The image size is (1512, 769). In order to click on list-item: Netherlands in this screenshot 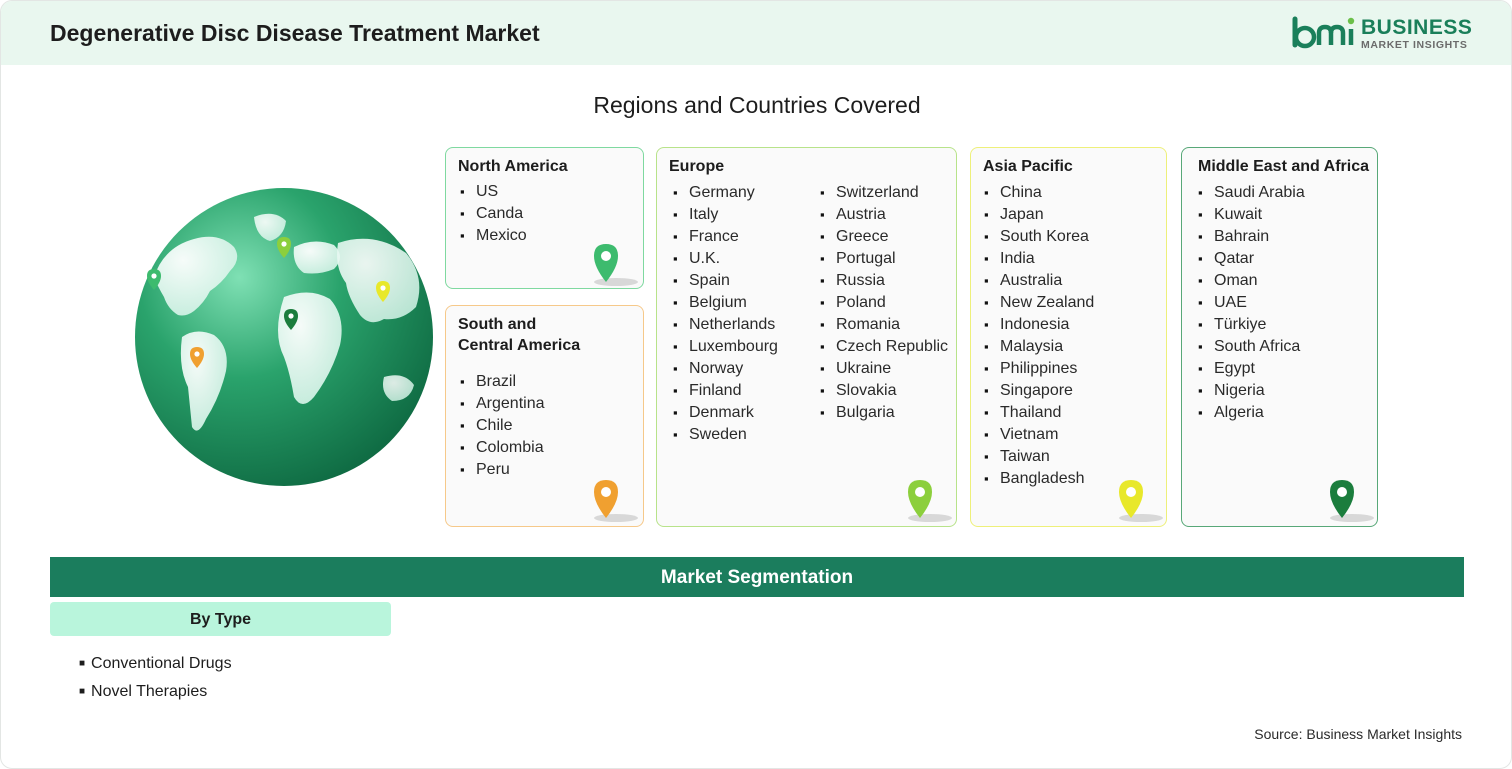, I will do `click(725, 325)`.